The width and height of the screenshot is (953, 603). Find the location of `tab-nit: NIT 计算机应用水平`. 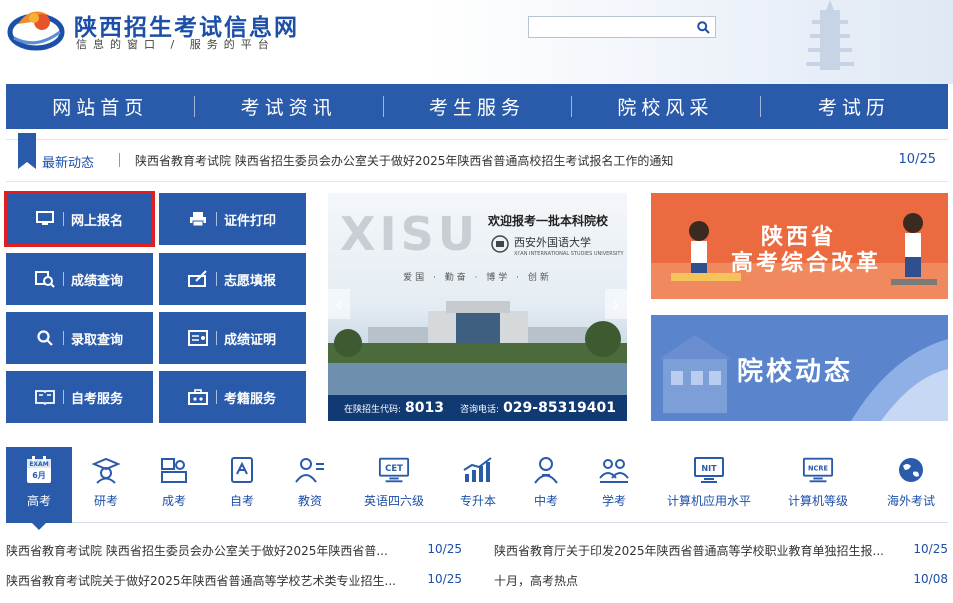

tab-nit: NIT 计算机应用水平 is located at coordinates (709, 485).